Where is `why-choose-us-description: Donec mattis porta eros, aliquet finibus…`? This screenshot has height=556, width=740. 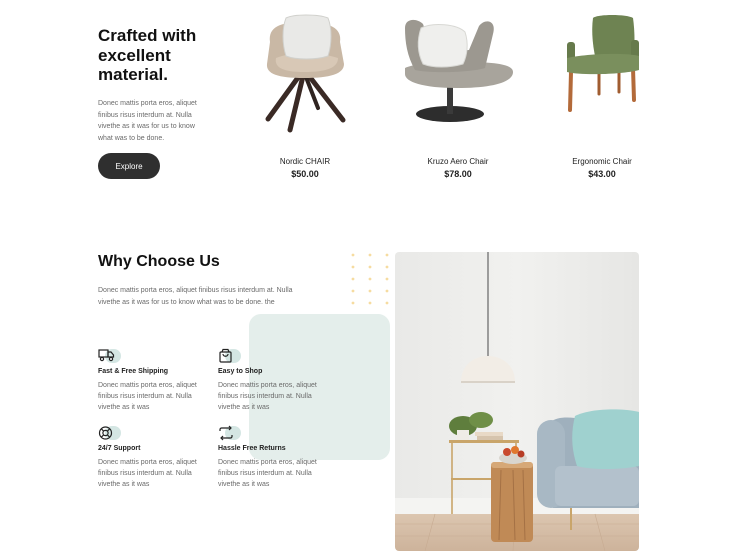
why-choose-us-description: Donec mattis porta eros, aliquet finibus… is located at coordinates (195, 296).